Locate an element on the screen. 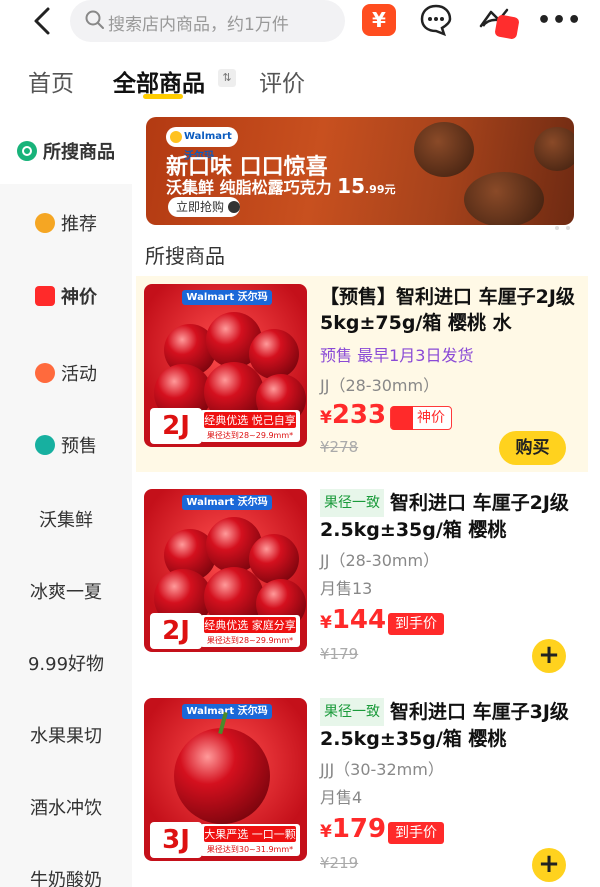 The height and width of the screenshot is (887, 600). more-icon: ••• is located at coordinates (559, 20).